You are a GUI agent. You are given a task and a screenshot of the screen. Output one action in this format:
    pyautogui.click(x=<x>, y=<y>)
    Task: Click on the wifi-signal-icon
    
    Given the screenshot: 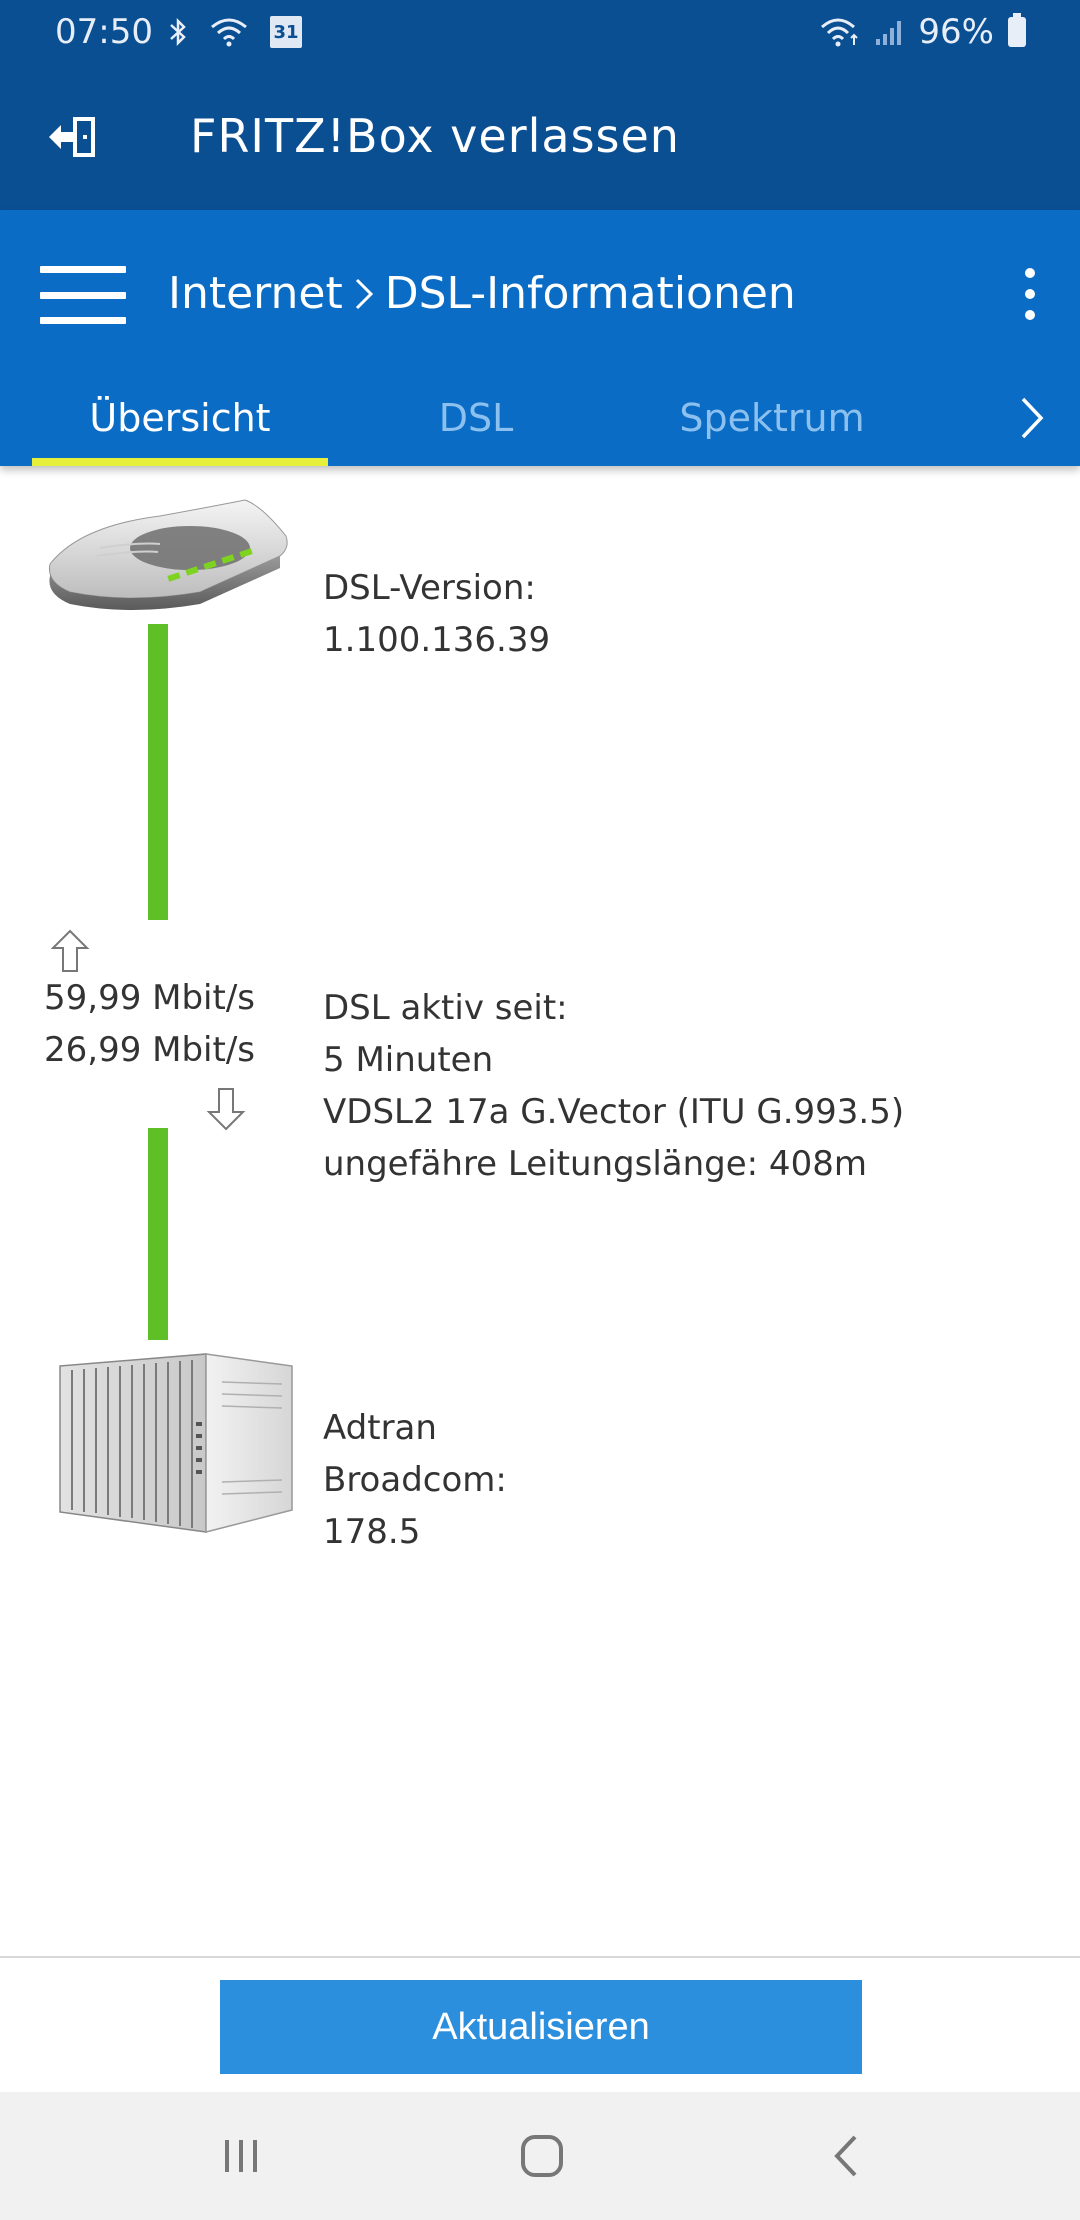 What is the action you would take?
    pyautogui.click(x=840, y=32)
    